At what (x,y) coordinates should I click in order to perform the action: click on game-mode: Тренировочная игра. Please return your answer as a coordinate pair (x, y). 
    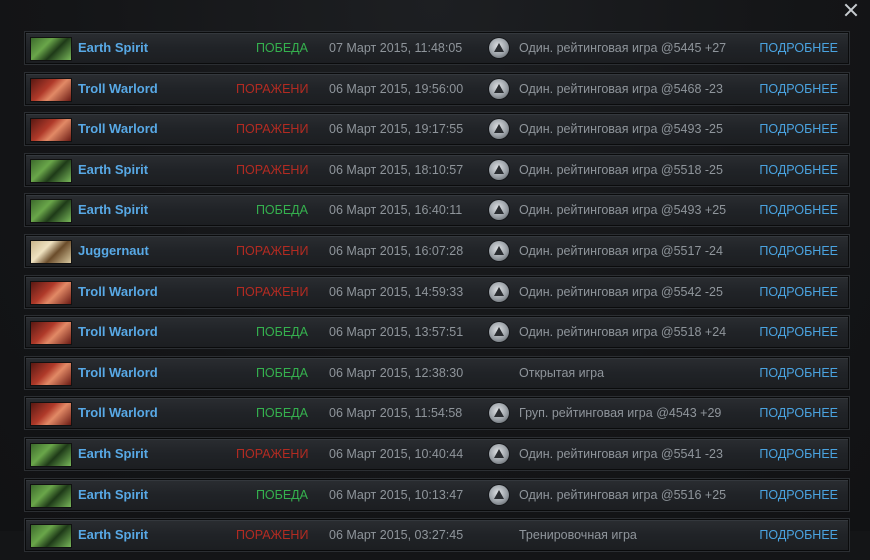
    Looking at the image, I should click on (578, 535).